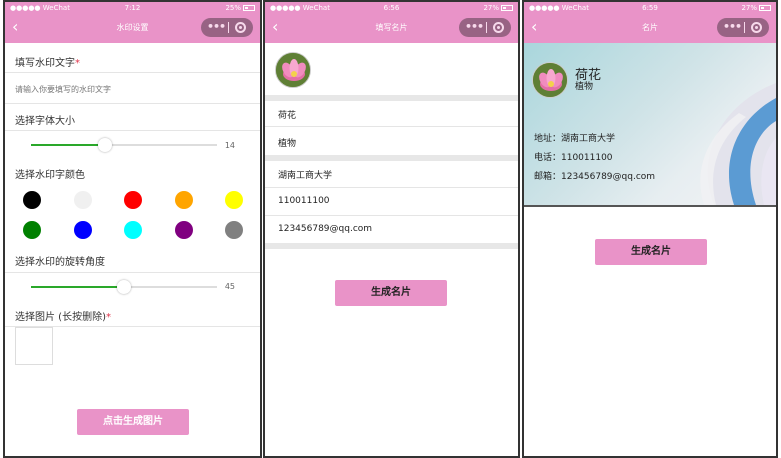  What do you see at coordinates (575, 139) in the screenshot?
I see `card-address: 地址：湖南工商大学` at bounding box center [575, 139].